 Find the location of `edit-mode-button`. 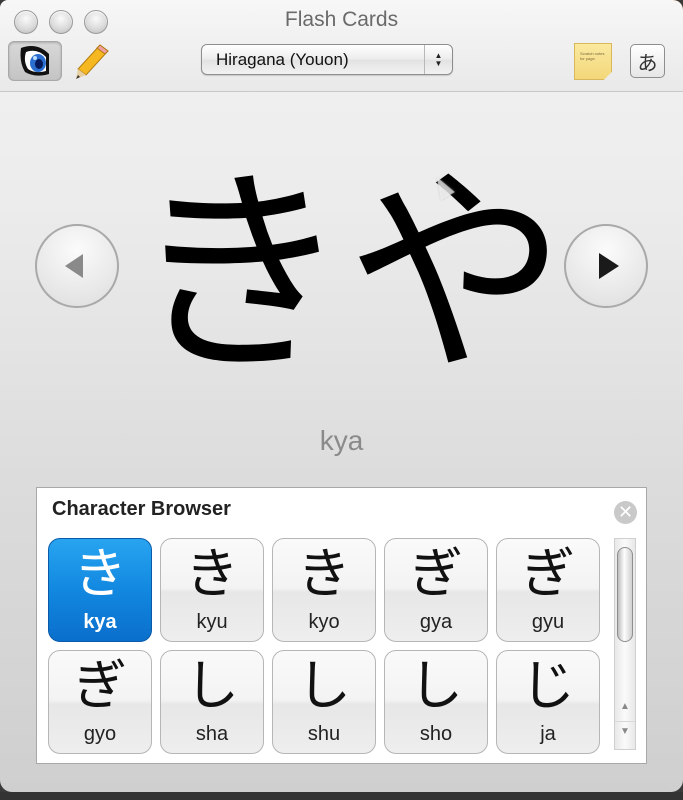

edit-mode-button is located at coordinates (92, 61).